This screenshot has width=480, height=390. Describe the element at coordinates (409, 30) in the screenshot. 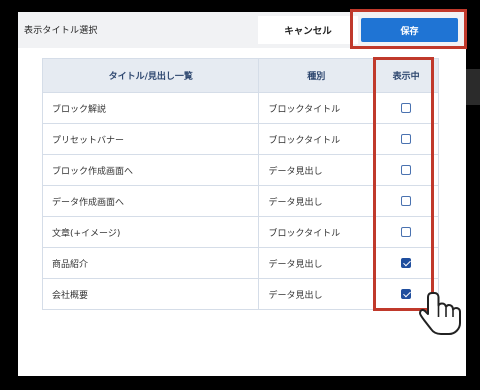

I see `save-button: 保存` at that location.